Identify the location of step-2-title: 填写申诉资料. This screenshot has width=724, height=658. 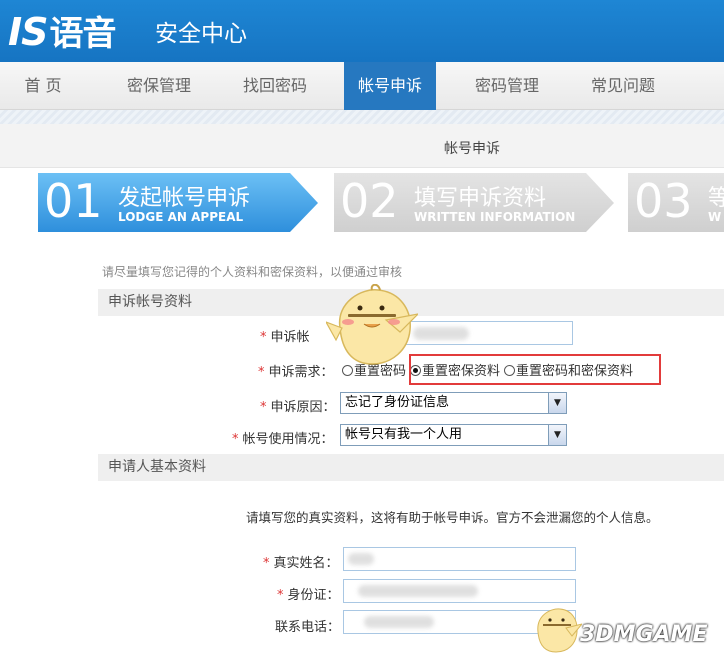
(480, 198).